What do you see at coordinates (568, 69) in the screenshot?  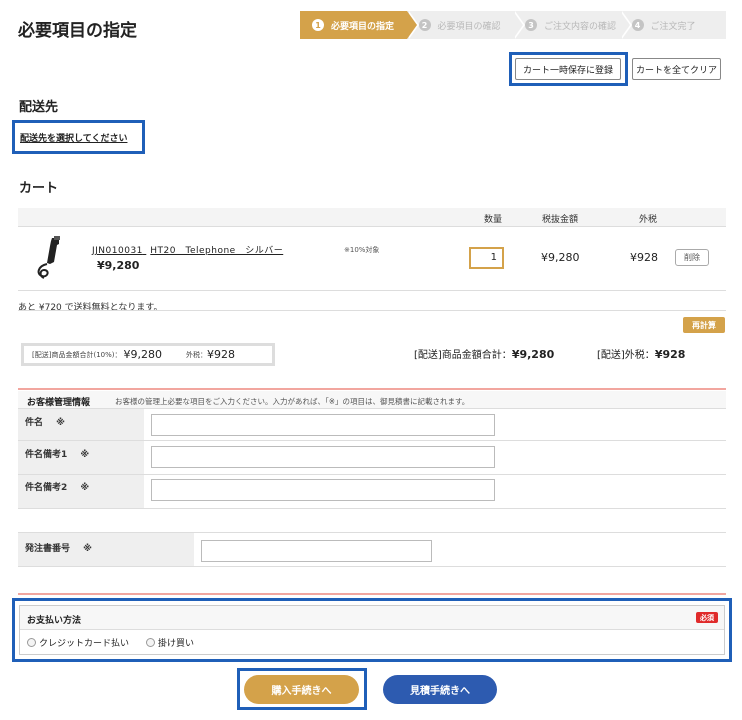 I see `save-cart-button: カート一時保存に登録` at bounding box center [568, 69].